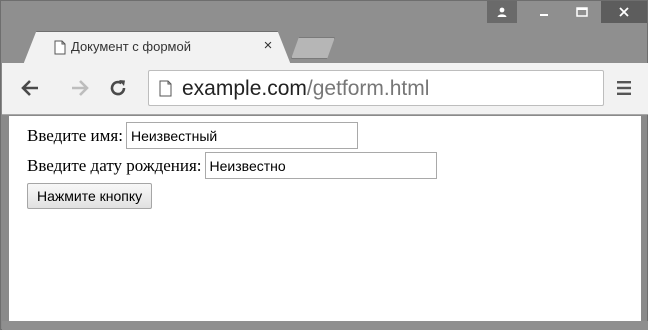 The width and height of the screenshot is (648, 330). What do you see at coordinates (544, 15) in the screenshot?
I see `minimize-icon` at bounding box center [544, 15].